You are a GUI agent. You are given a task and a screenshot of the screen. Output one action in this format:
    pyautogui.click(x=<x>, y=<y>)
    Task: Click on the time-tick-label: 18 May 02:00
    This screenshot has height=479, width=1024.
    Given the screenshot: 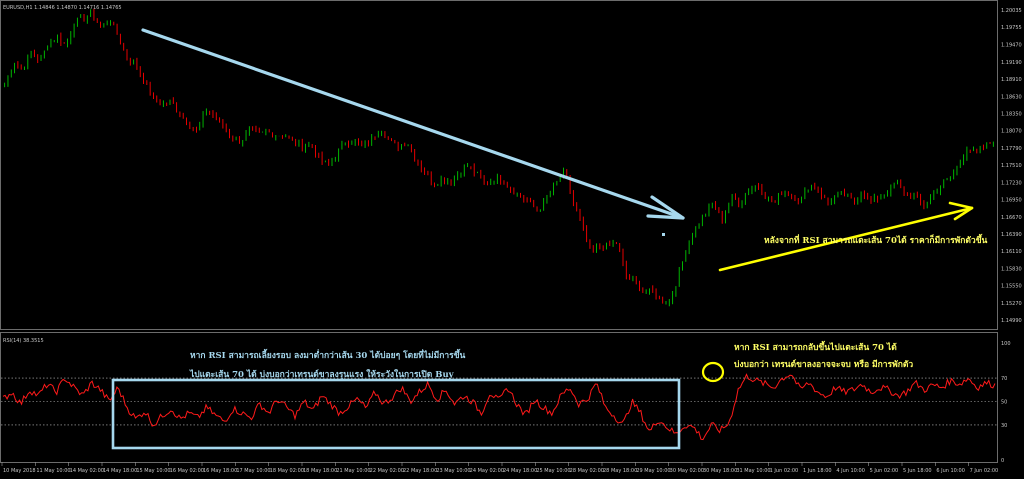 What is the action you would take?
    pyautogui.click(x=287, y=471)
    